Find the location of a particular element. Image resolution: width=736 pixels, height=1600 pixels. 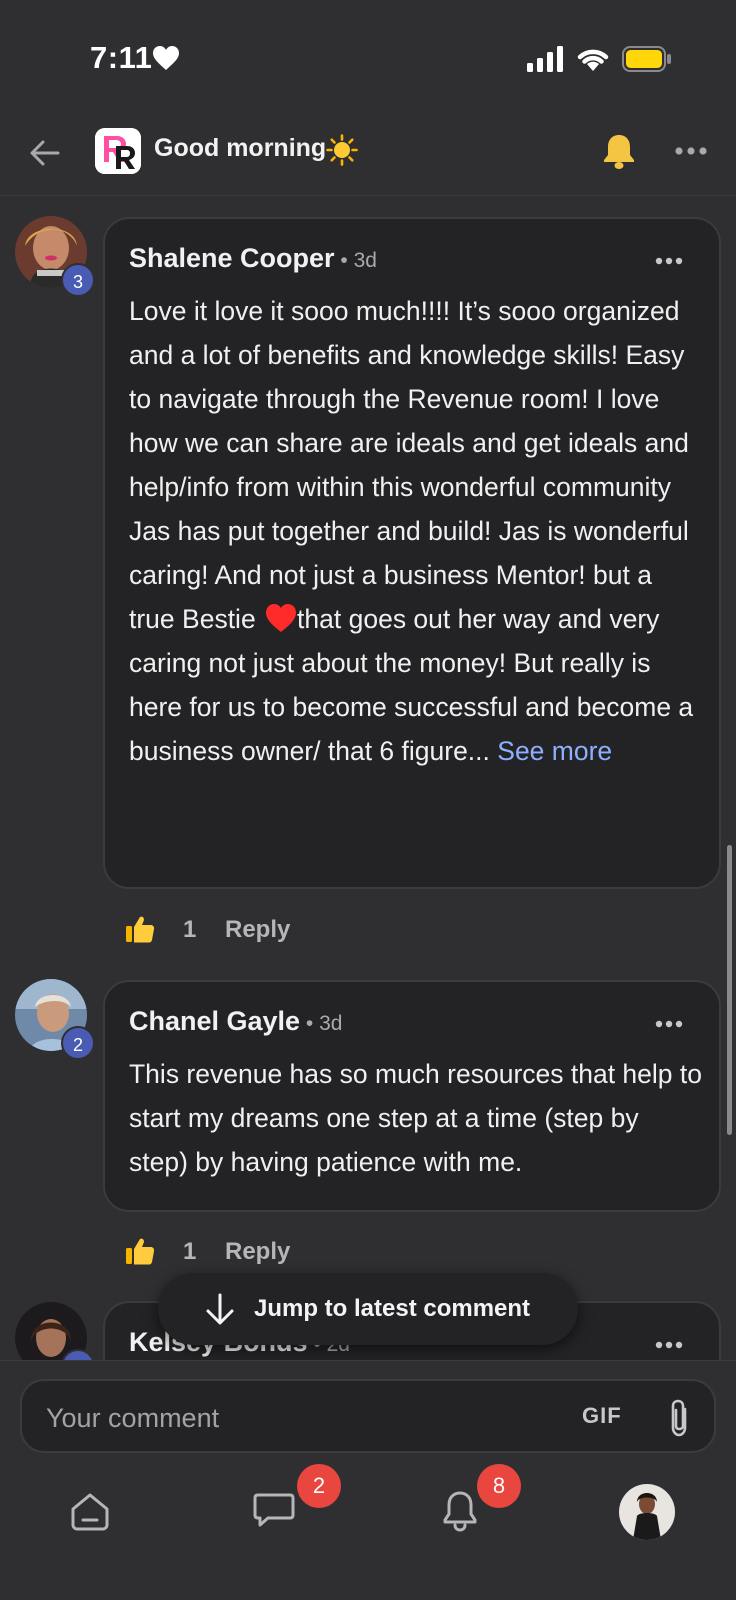

level-badge: 3 is located at coordinates (78, 280).